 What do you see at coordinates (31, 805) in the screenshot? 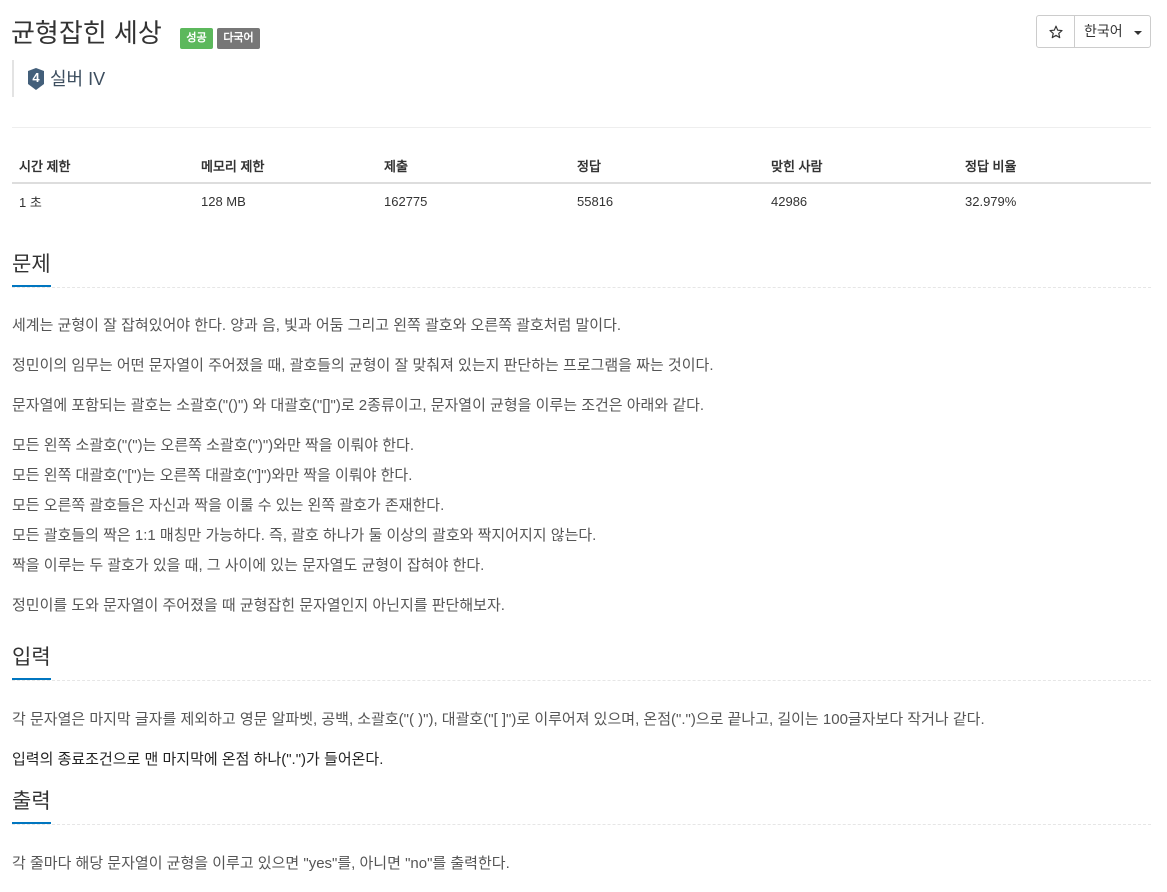
I see `output-heading: 출력` at bounding box center [31, 805].